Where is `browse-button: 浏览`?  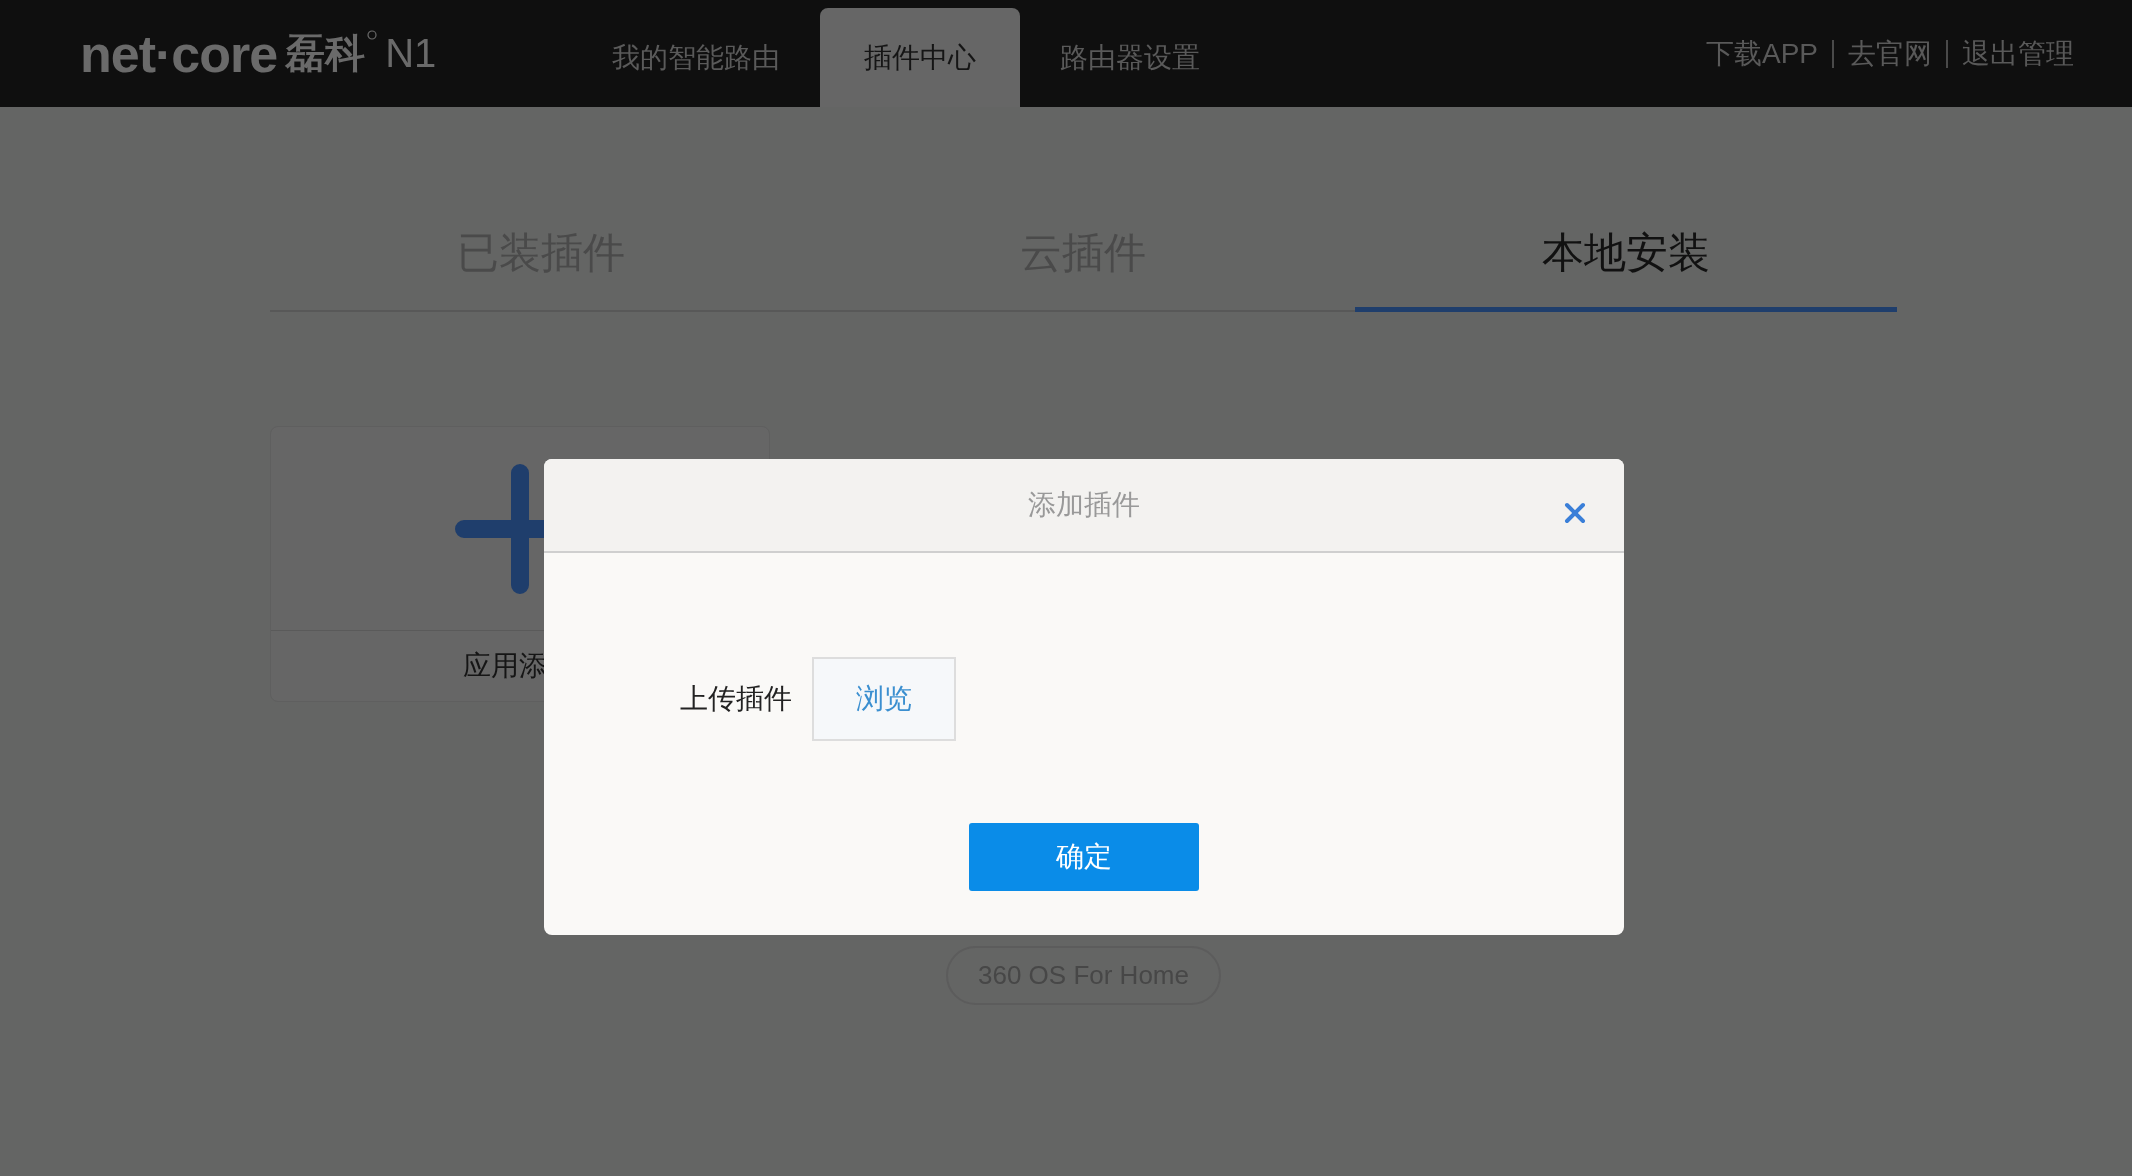
browse-button: 浏览 is located at coordinates (884, 699).